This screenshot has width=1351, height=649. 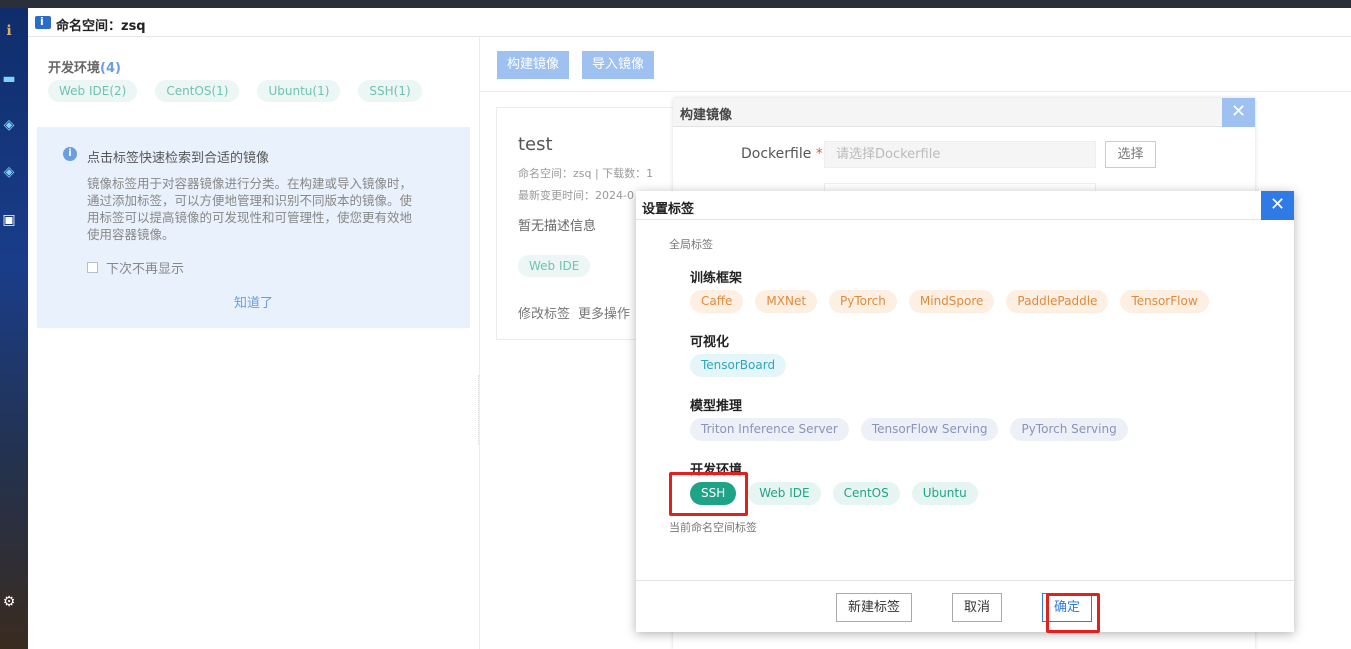 What do you see at coordinates (713, 527) in the screenshot?
I see `namespace-tags-label: 当前命名空间标签` at bounding box center [713, 527].